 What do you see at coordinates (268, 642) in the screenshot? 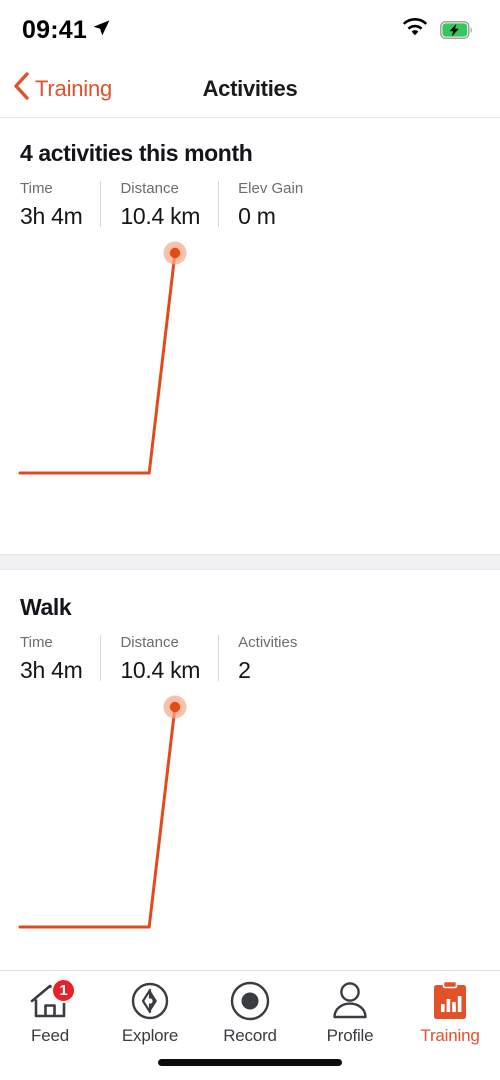
I see `stat-label: Activities` at bounding box center [268, 642].